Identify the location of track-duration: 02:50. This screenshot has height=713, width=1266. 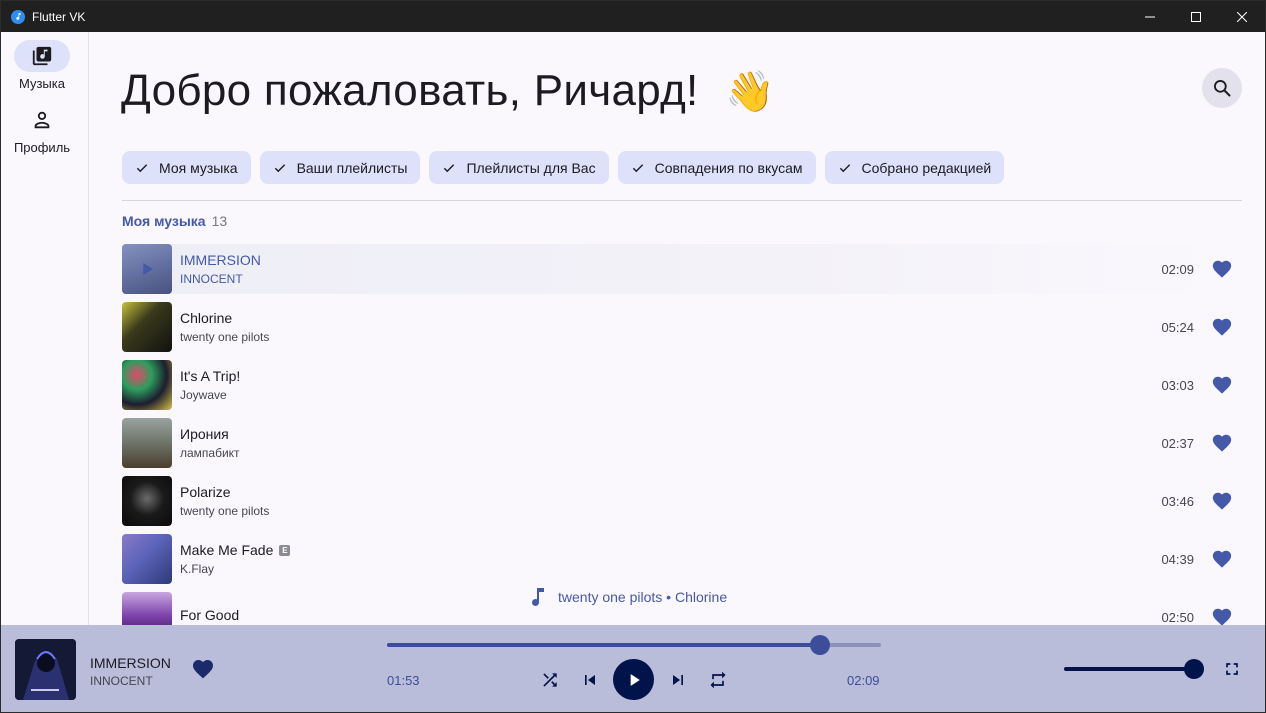
(1177, 617).